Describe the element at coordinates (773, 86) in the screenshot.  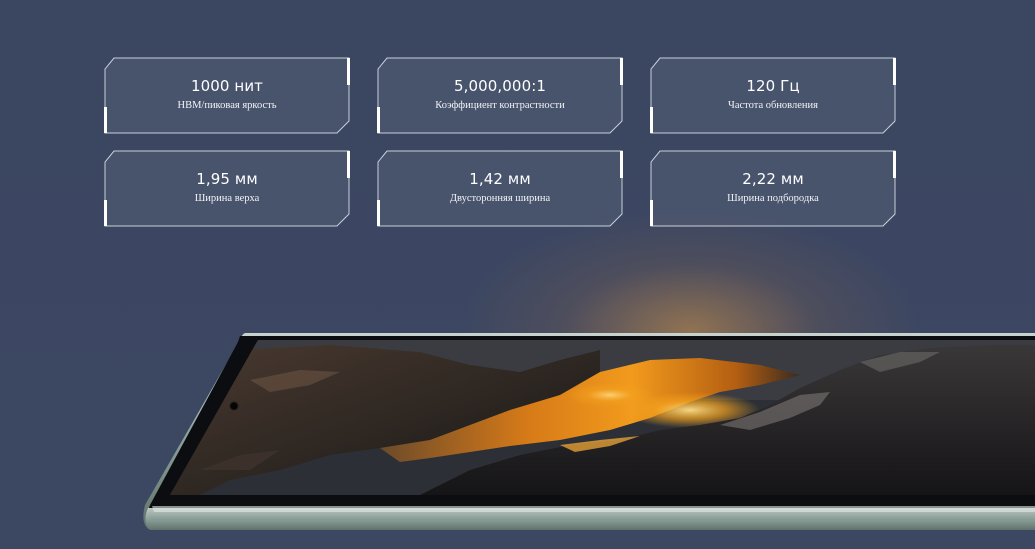
I see `spec-value: 120 Гц` at that location.